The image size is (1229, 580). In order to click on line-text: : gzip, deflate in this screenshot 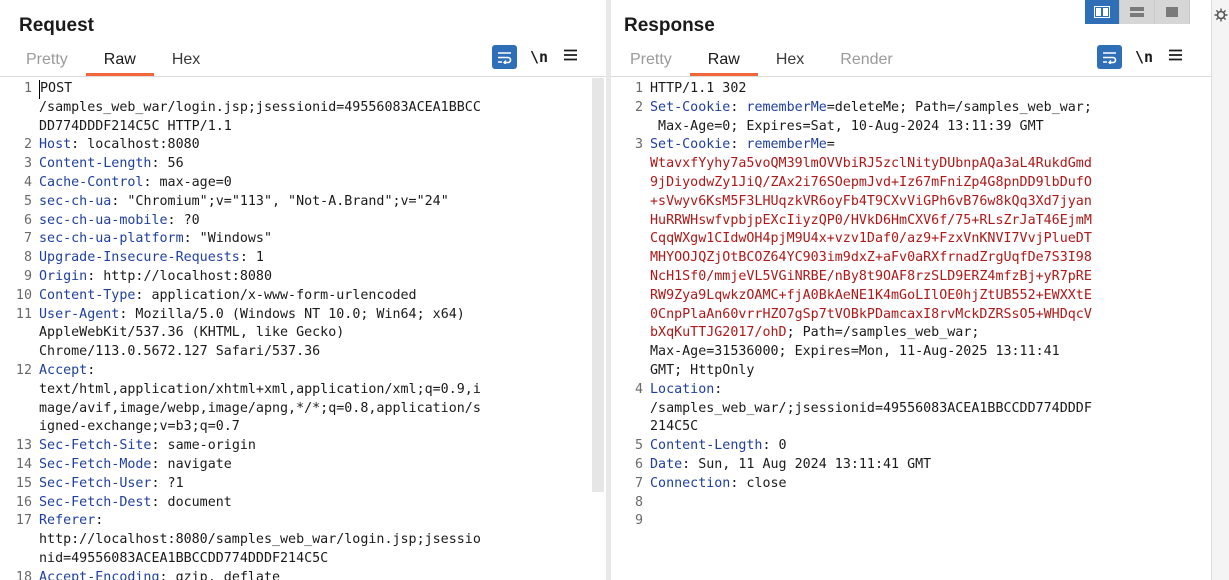, I will do `click(220, 574)`.